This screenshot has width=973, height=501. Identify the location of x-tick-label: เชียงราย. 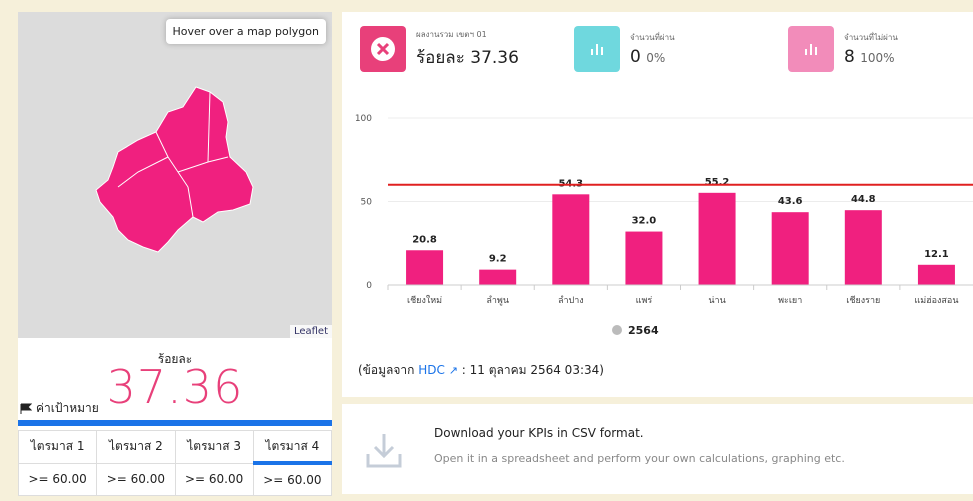
(863, 300).